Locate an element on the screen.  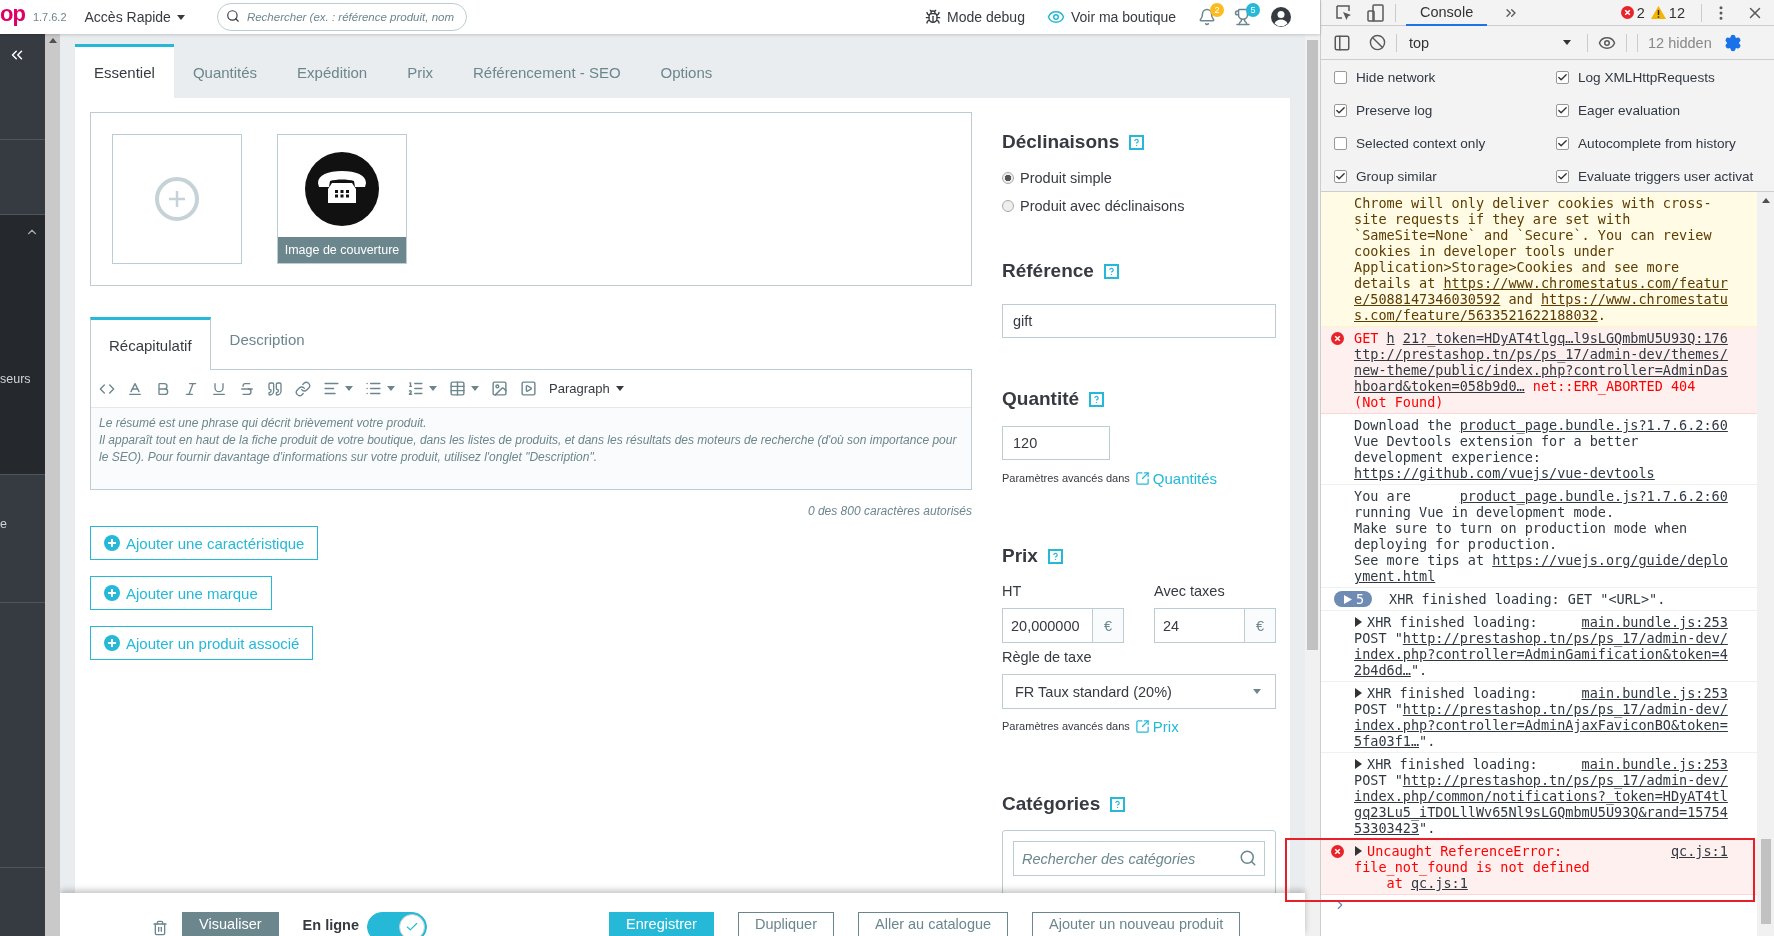
link: gq23Lu5_iTDOLllWv65Nl9sLGQmbmU5U93Q&rand=15754 is located at coordinates (1541, 812).